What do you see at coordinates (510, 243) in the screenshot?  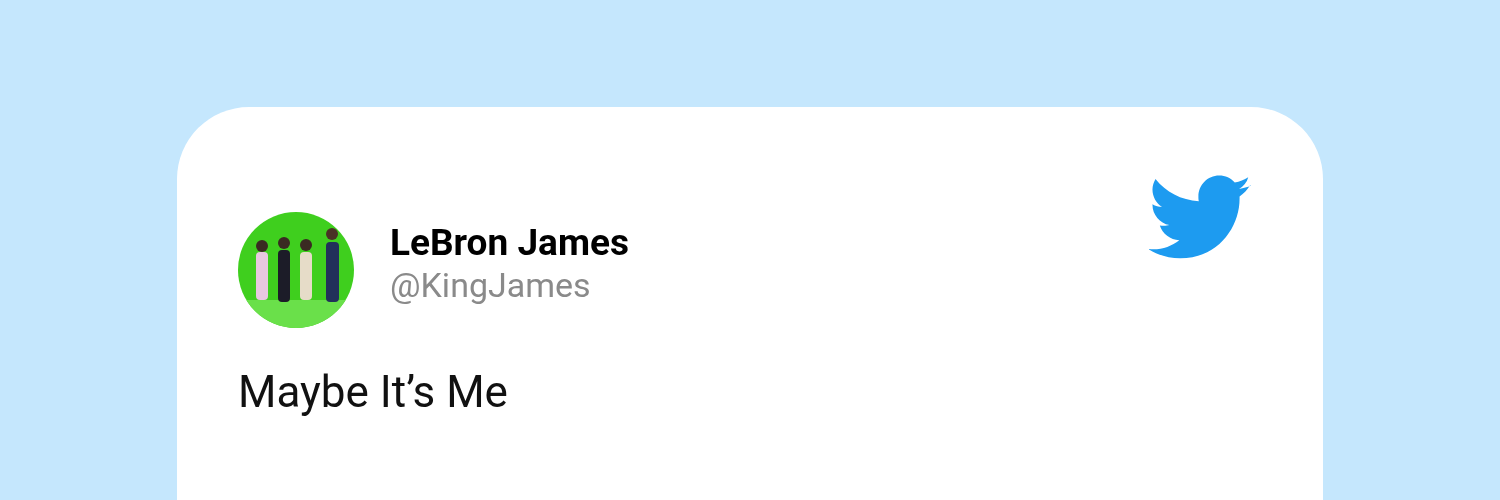 I see `author-name: LeBron James` at bounding box center [510, 243].